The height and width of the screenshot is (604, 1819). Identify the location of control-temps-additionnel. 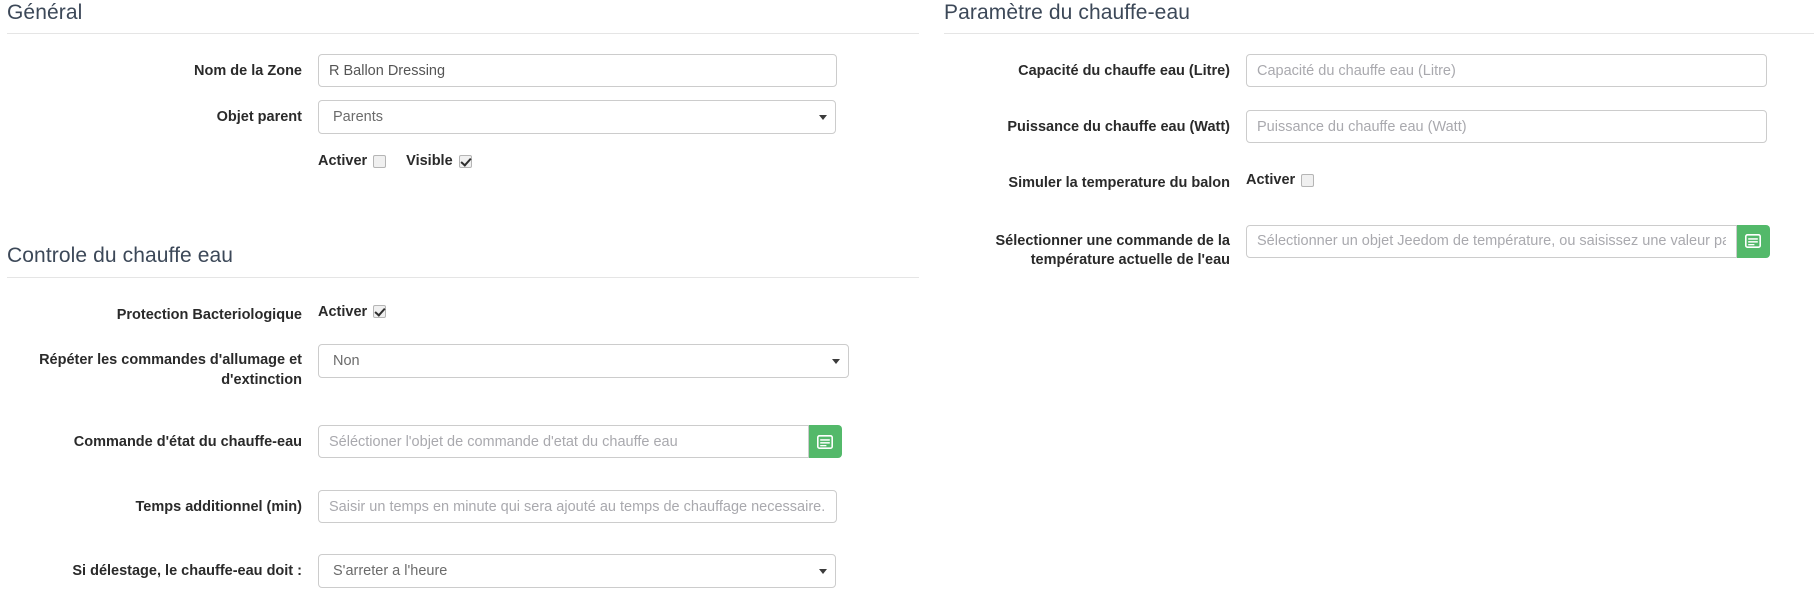
(577, 507).